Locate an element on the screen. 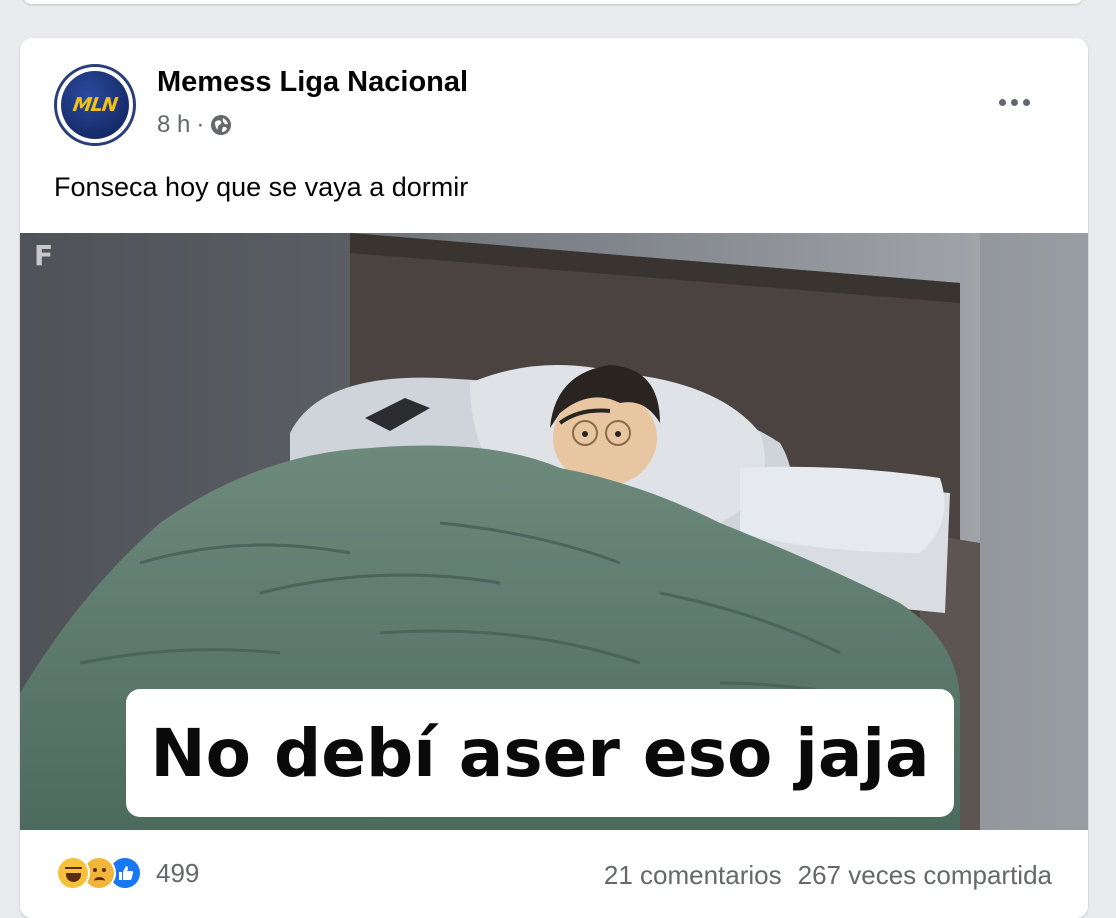  meme-caption-text: No debí aser eso jaja is located at coordinates (540, 753).